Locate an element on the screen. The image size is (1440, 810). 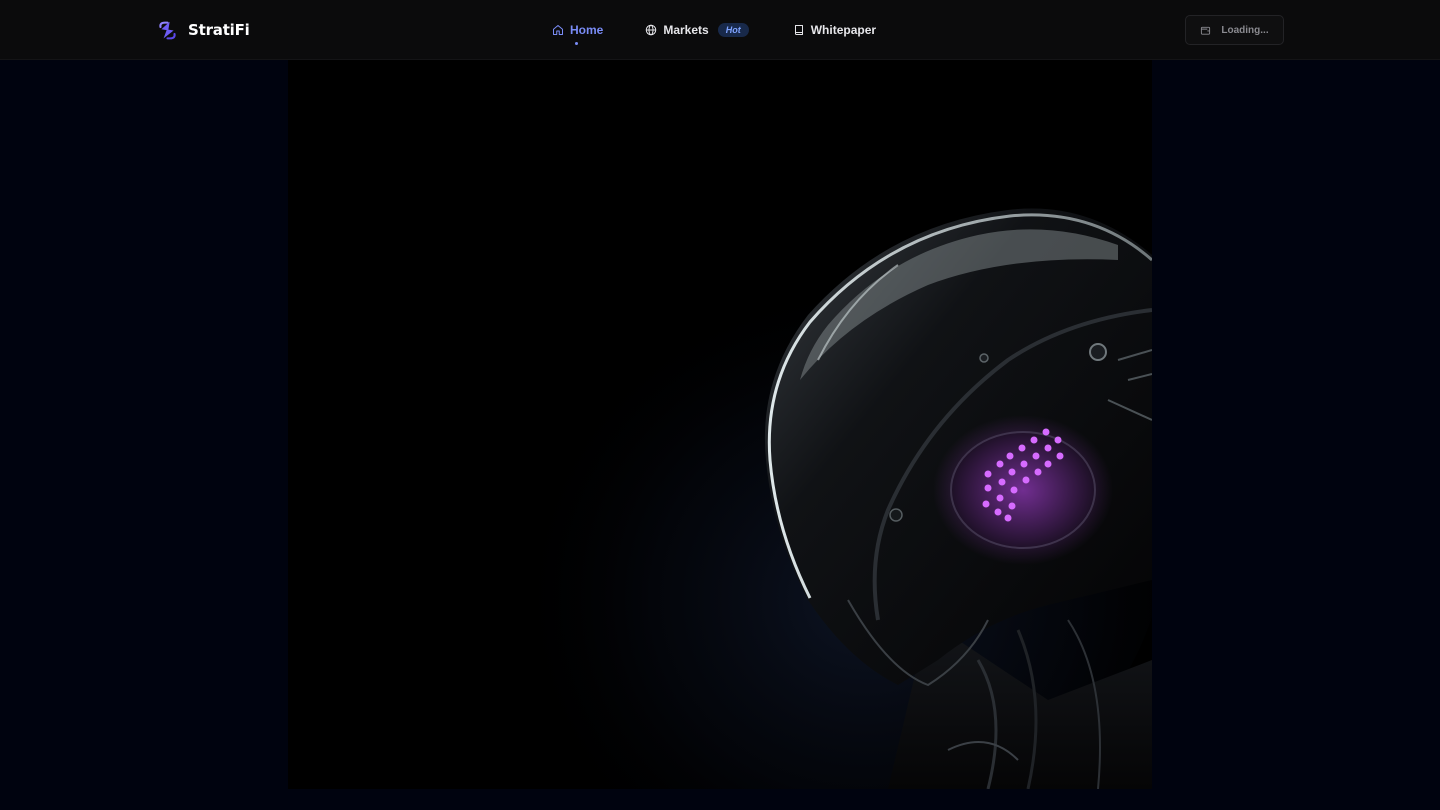
nav-item-label: Whitepaper is located at coordinates (843, 30).